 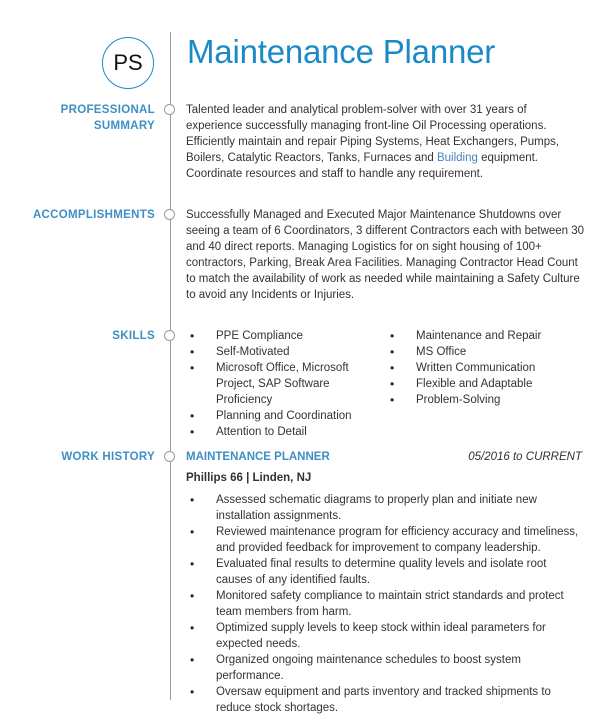 What do you see at coordinates (108, 118) in the screenshot?
I see `section-label: PROFESSIONAL SUMMARY` at bounding box center [108, 118].